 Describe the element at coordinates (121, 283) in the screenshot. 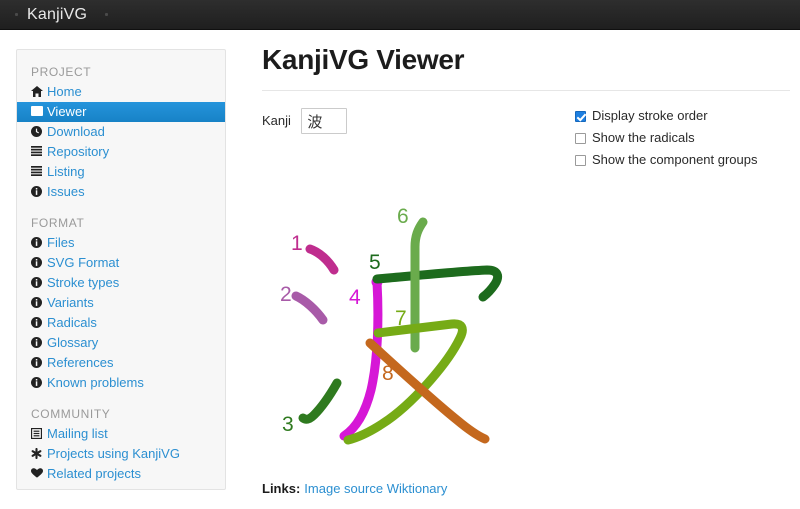

I see `sidebar-item-stroke-types: Stroke types` at that location.